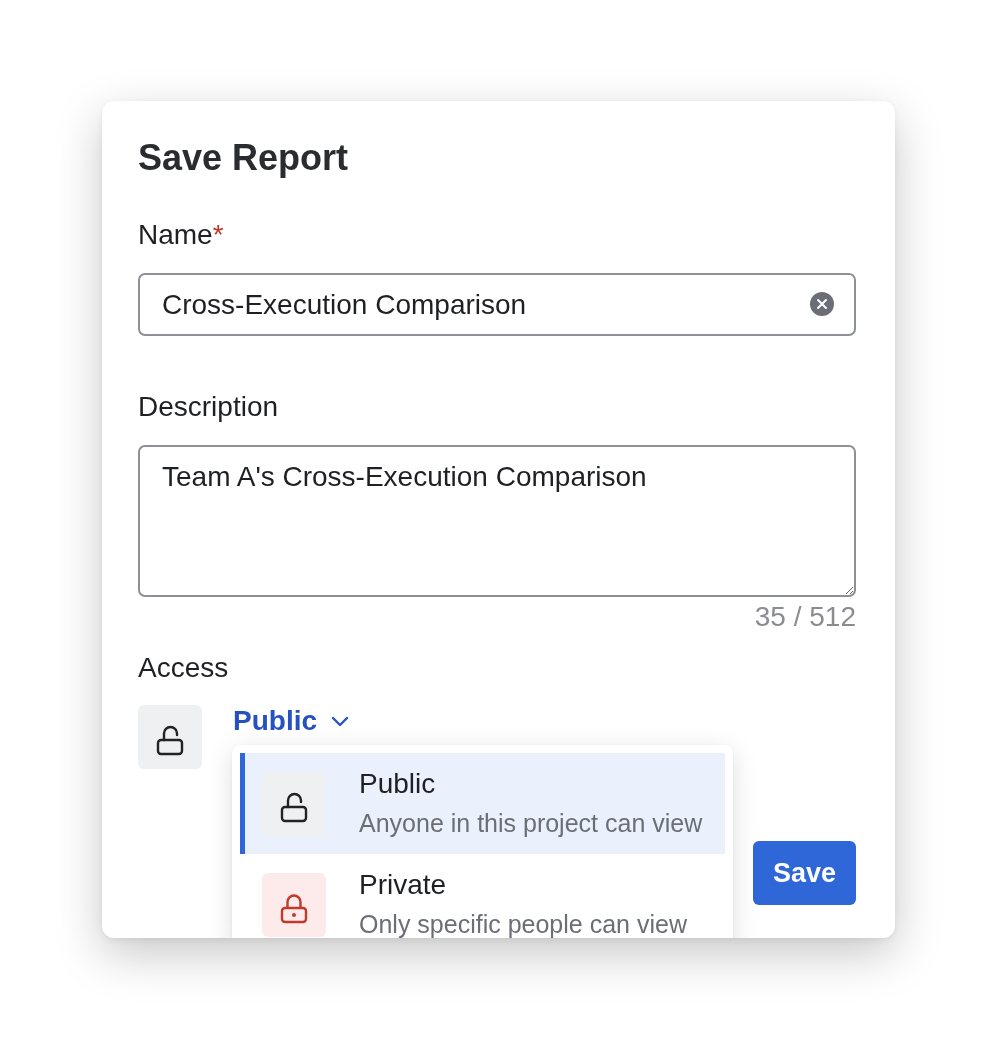  Describe the element at coordinates (218, 235) in the screenshot. I see `required-mark: *` at that location.